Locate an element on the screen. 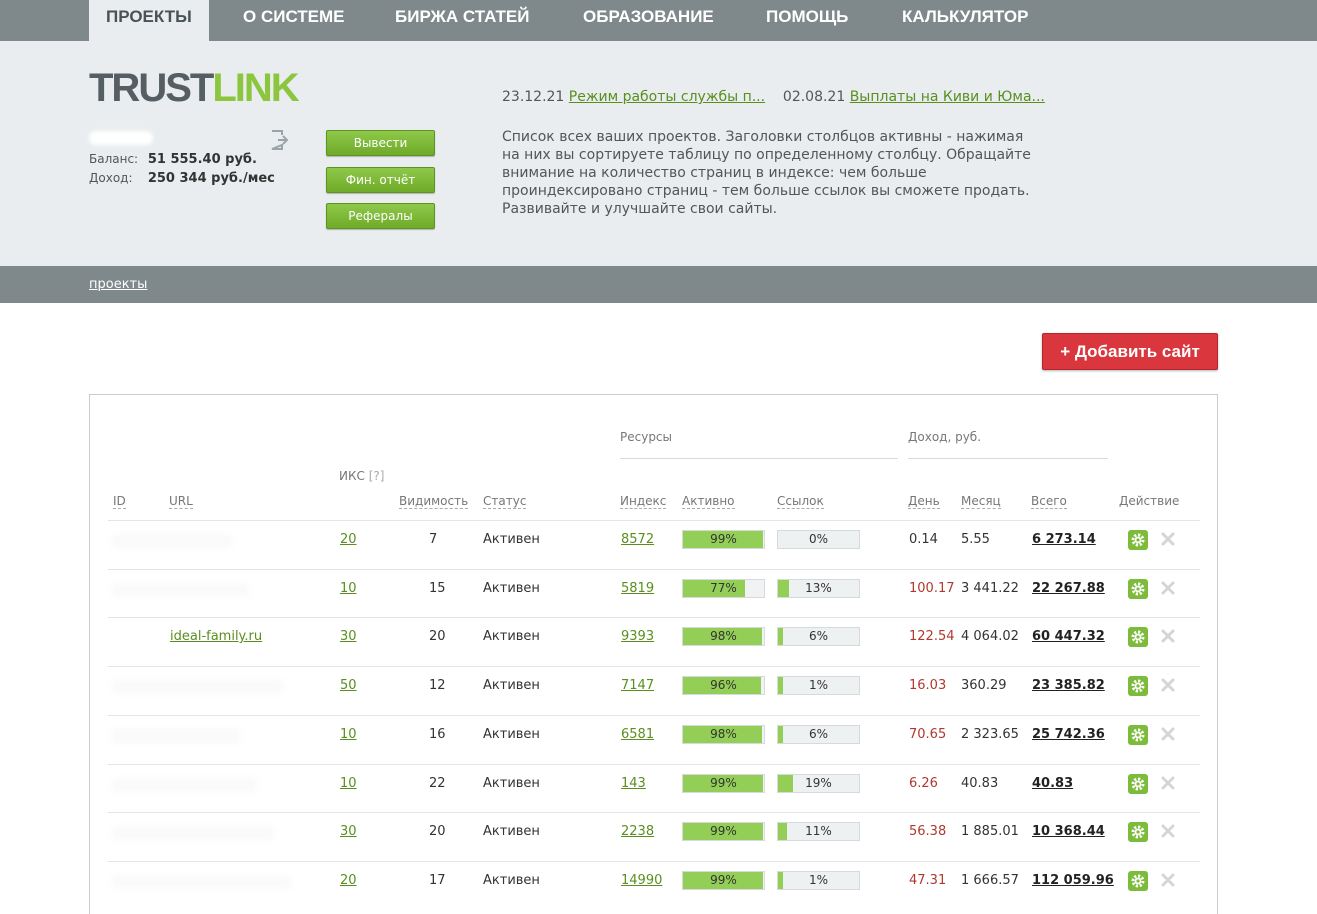 This screenshot has width=1317, height=914. iks-link: 50 is located at coordinates (348, 685).